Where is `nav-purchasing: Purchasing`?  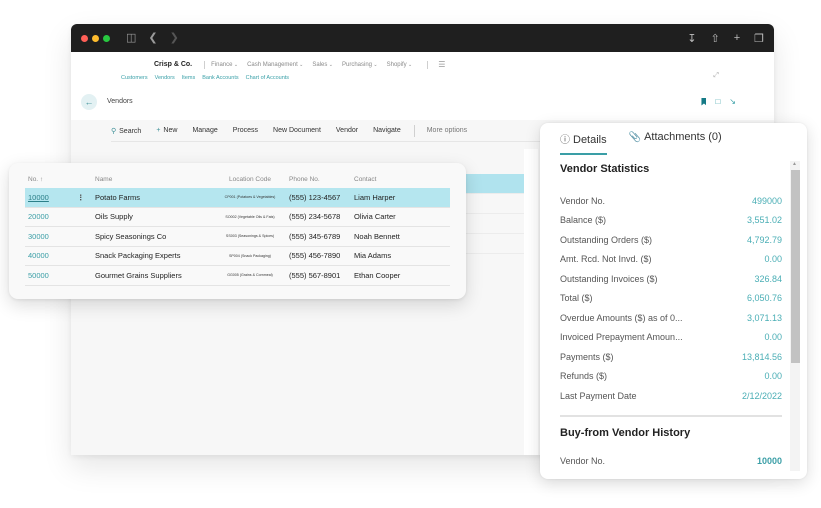
nav-purchasing: Purchasing is located at coordinates (360, 65).